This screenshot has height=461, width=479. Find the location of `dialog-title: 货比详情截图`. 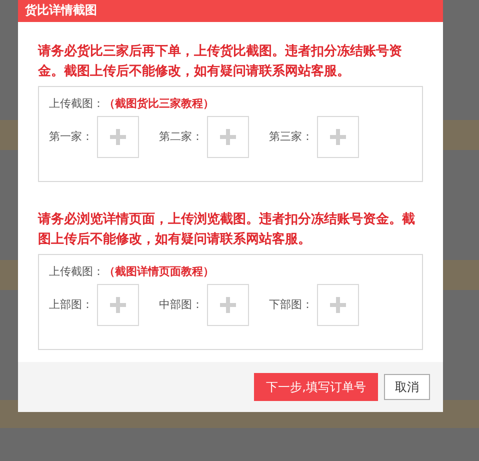

dialog-title: 货比详情截图 is located at coordinates (230, 11).